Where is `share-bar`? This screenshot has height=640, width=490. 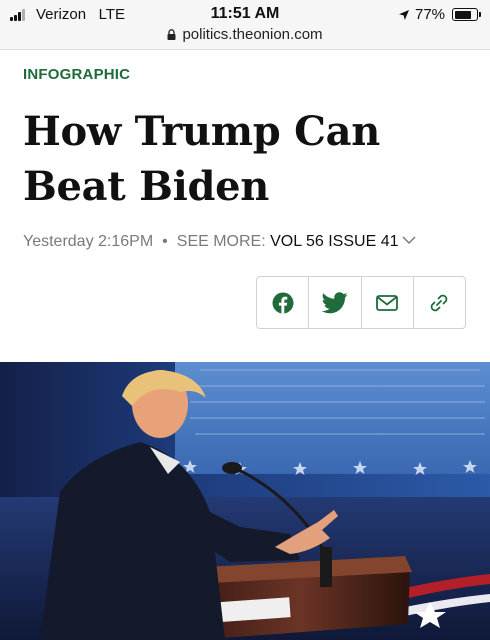 share-bar is located at coordinates (361, 302).